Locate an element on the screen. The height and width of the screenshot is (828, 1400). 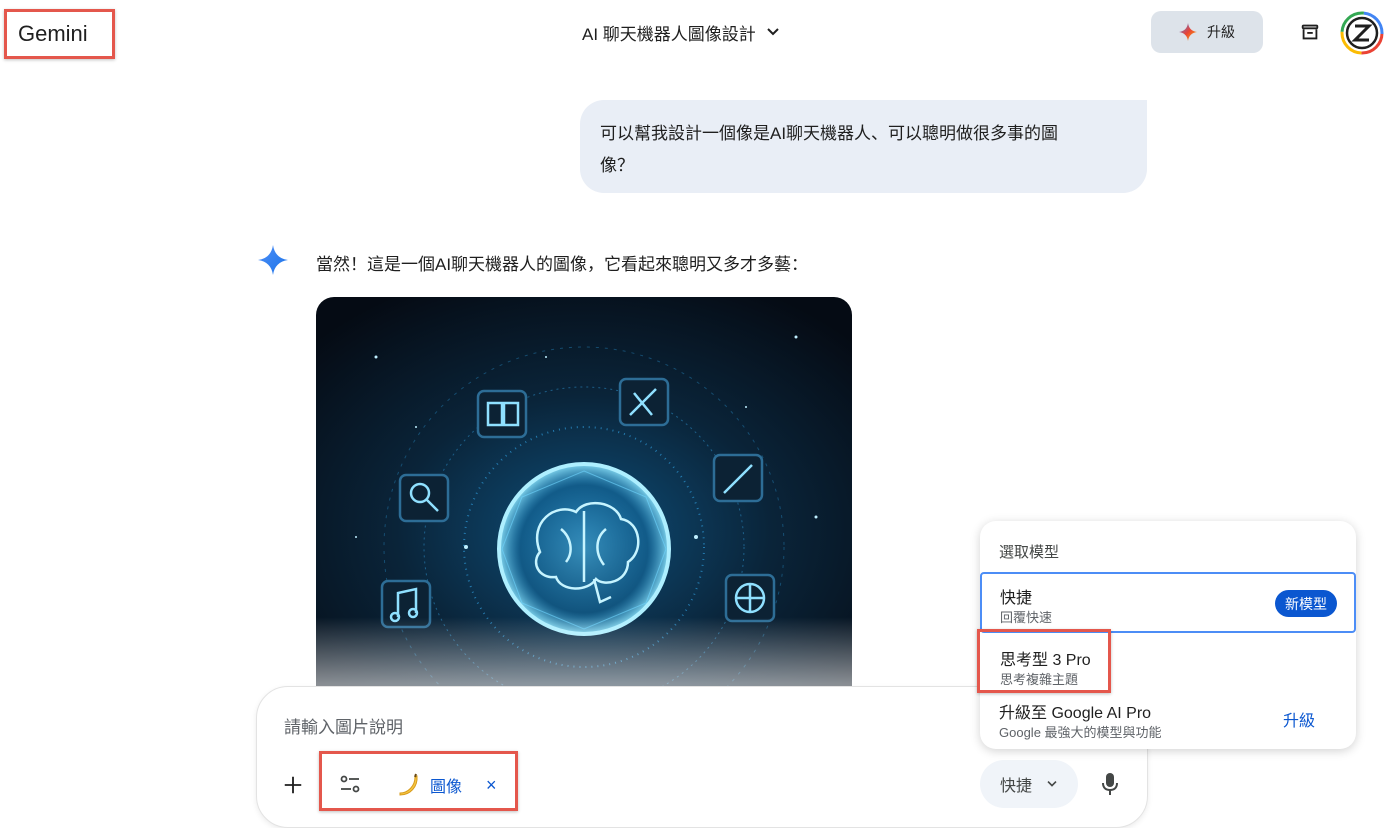
prompt-input: 請輸入圖片說明 is located at coordinates (343, 725).